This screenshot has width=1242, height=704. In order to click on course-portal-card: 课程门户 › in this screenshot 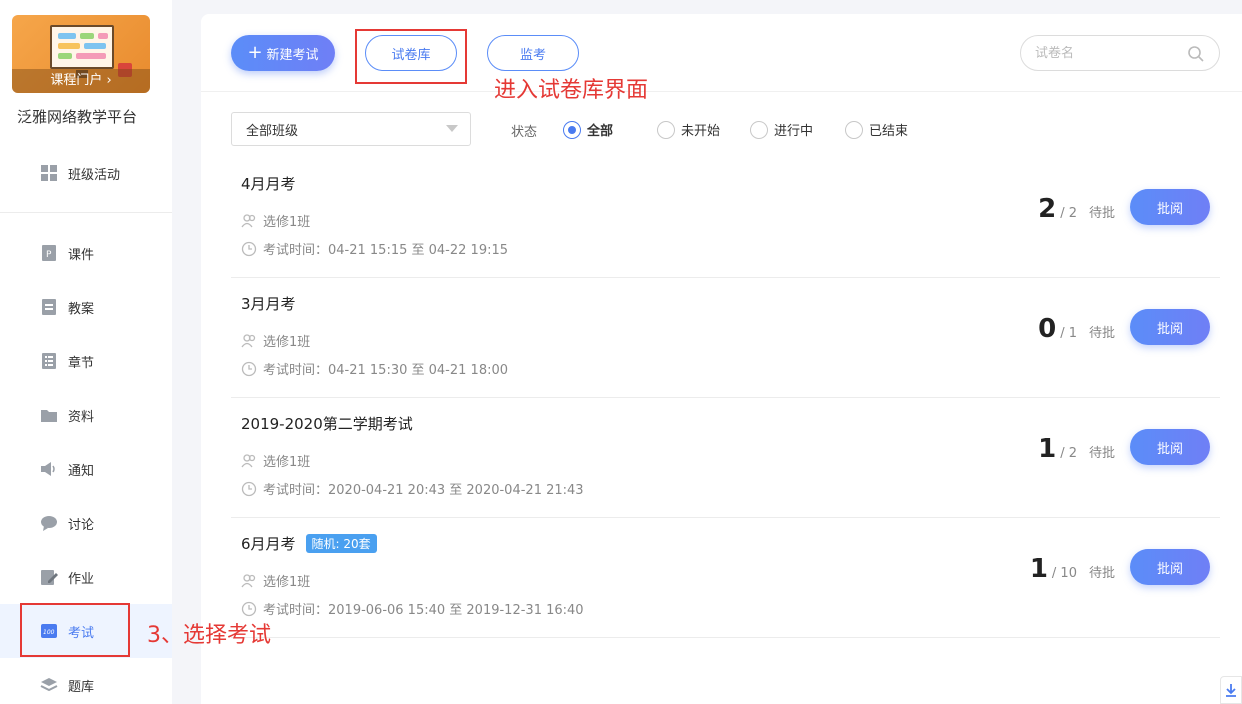, I will do `click(81, 54)`.